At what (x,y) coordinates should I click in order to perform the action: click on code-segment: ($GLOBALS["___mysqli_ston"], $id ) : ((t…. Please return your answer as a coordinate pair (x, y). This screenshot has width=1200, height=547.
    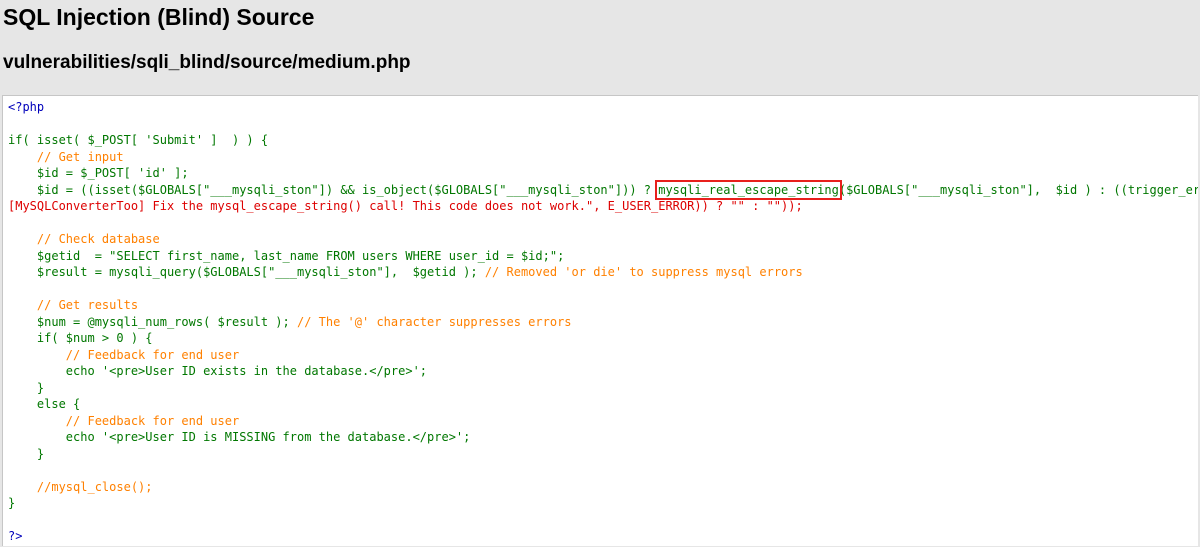
    Looking at the image, I should click on (1018, 189).